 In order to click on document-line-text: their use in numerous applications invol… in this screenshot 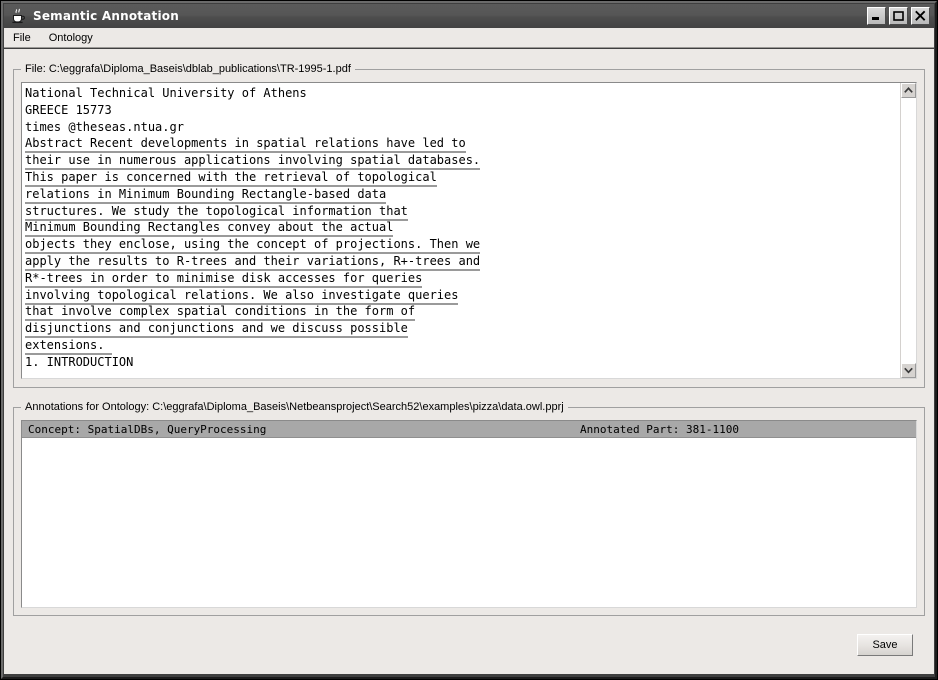, I will do `click(253, 162)`.